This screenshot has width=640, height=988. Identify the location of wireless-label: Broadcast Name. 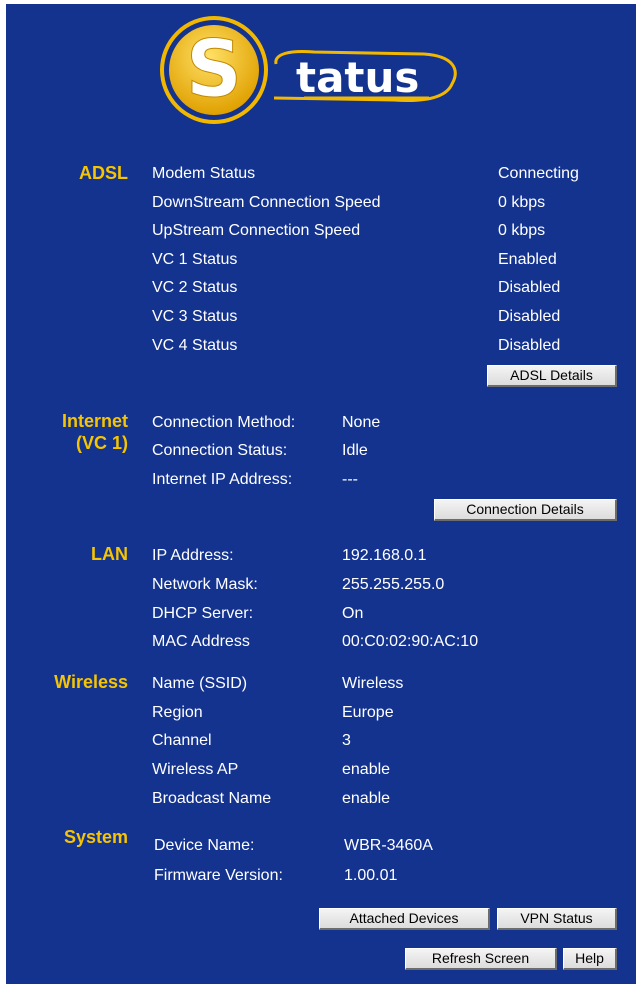
(212, 798).